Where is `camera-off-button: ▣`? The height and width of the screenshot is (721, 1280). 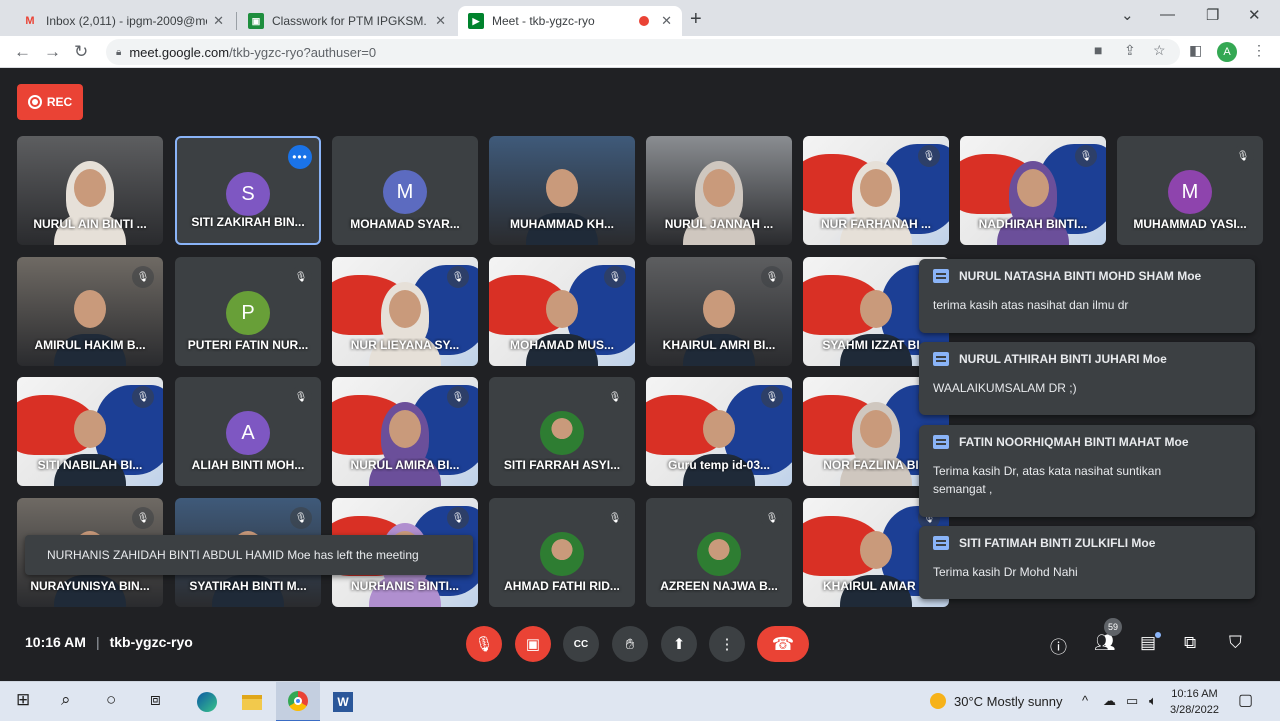 camera-off-button: ▣ is located at coordinates (533, 644).